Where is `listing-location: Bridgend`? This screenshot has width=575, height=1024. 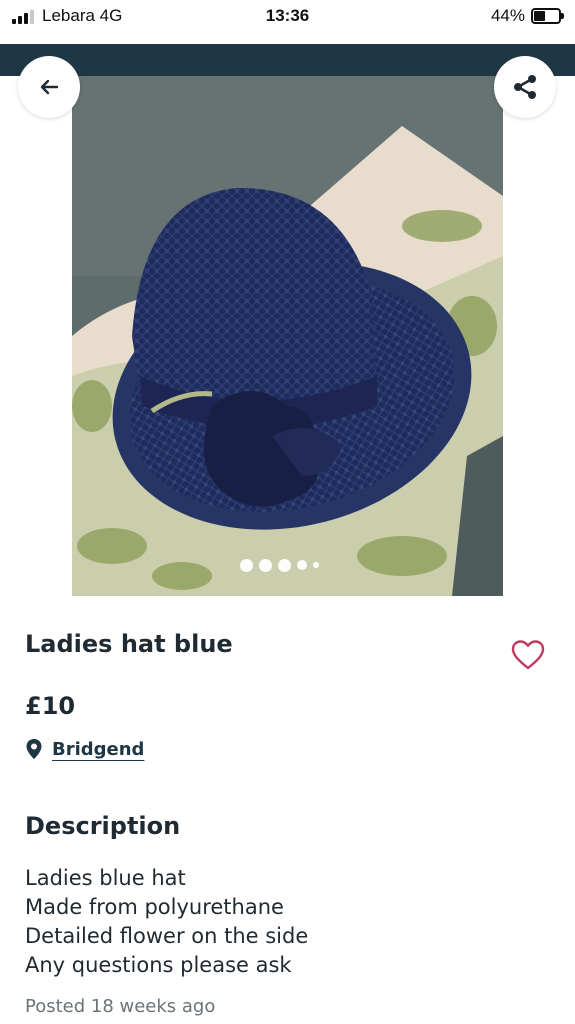 listing-location: Bridgend is located at coordinates (84, 749).